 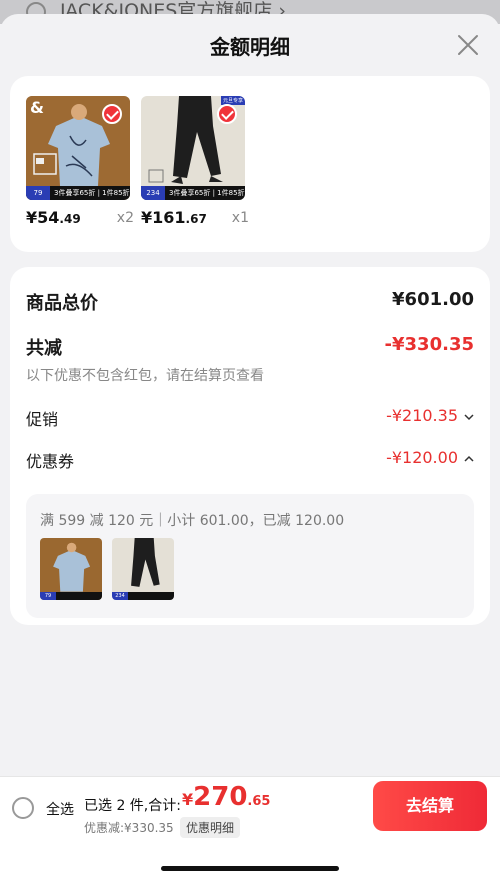 I want to click on promotion-row: 促销 -¥210.35, so click(x=250, y=418).